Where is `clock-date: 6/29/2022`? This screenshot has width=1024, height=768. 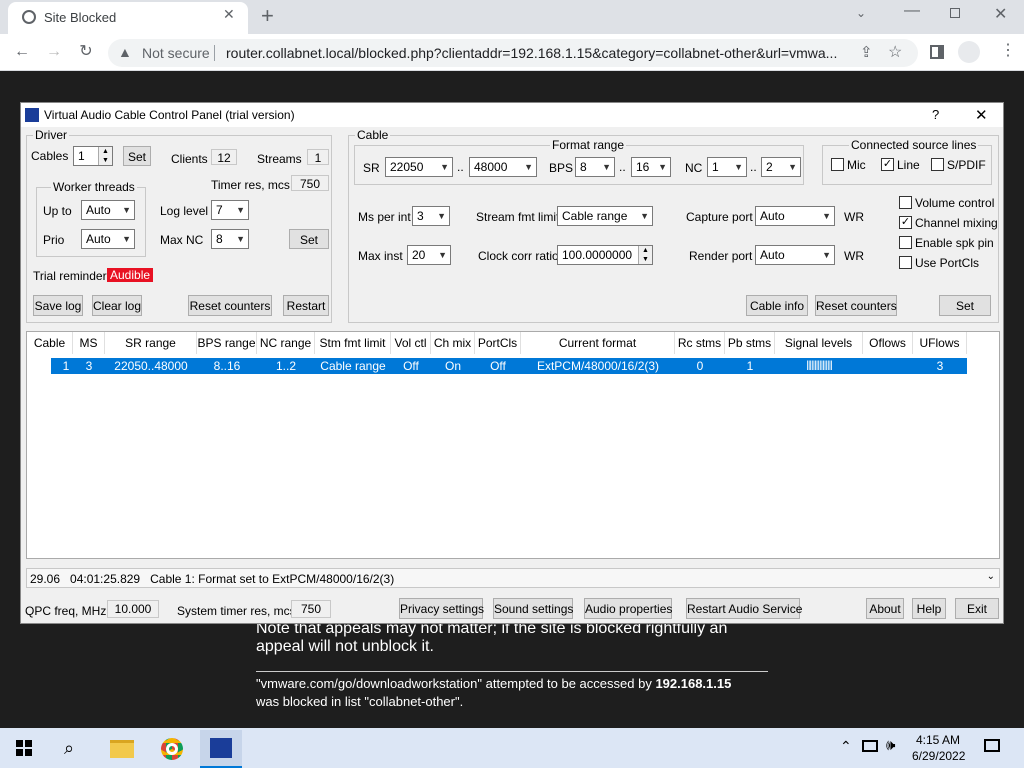 clock-date: 6/29/2022 is located at coordinates (938, 756).